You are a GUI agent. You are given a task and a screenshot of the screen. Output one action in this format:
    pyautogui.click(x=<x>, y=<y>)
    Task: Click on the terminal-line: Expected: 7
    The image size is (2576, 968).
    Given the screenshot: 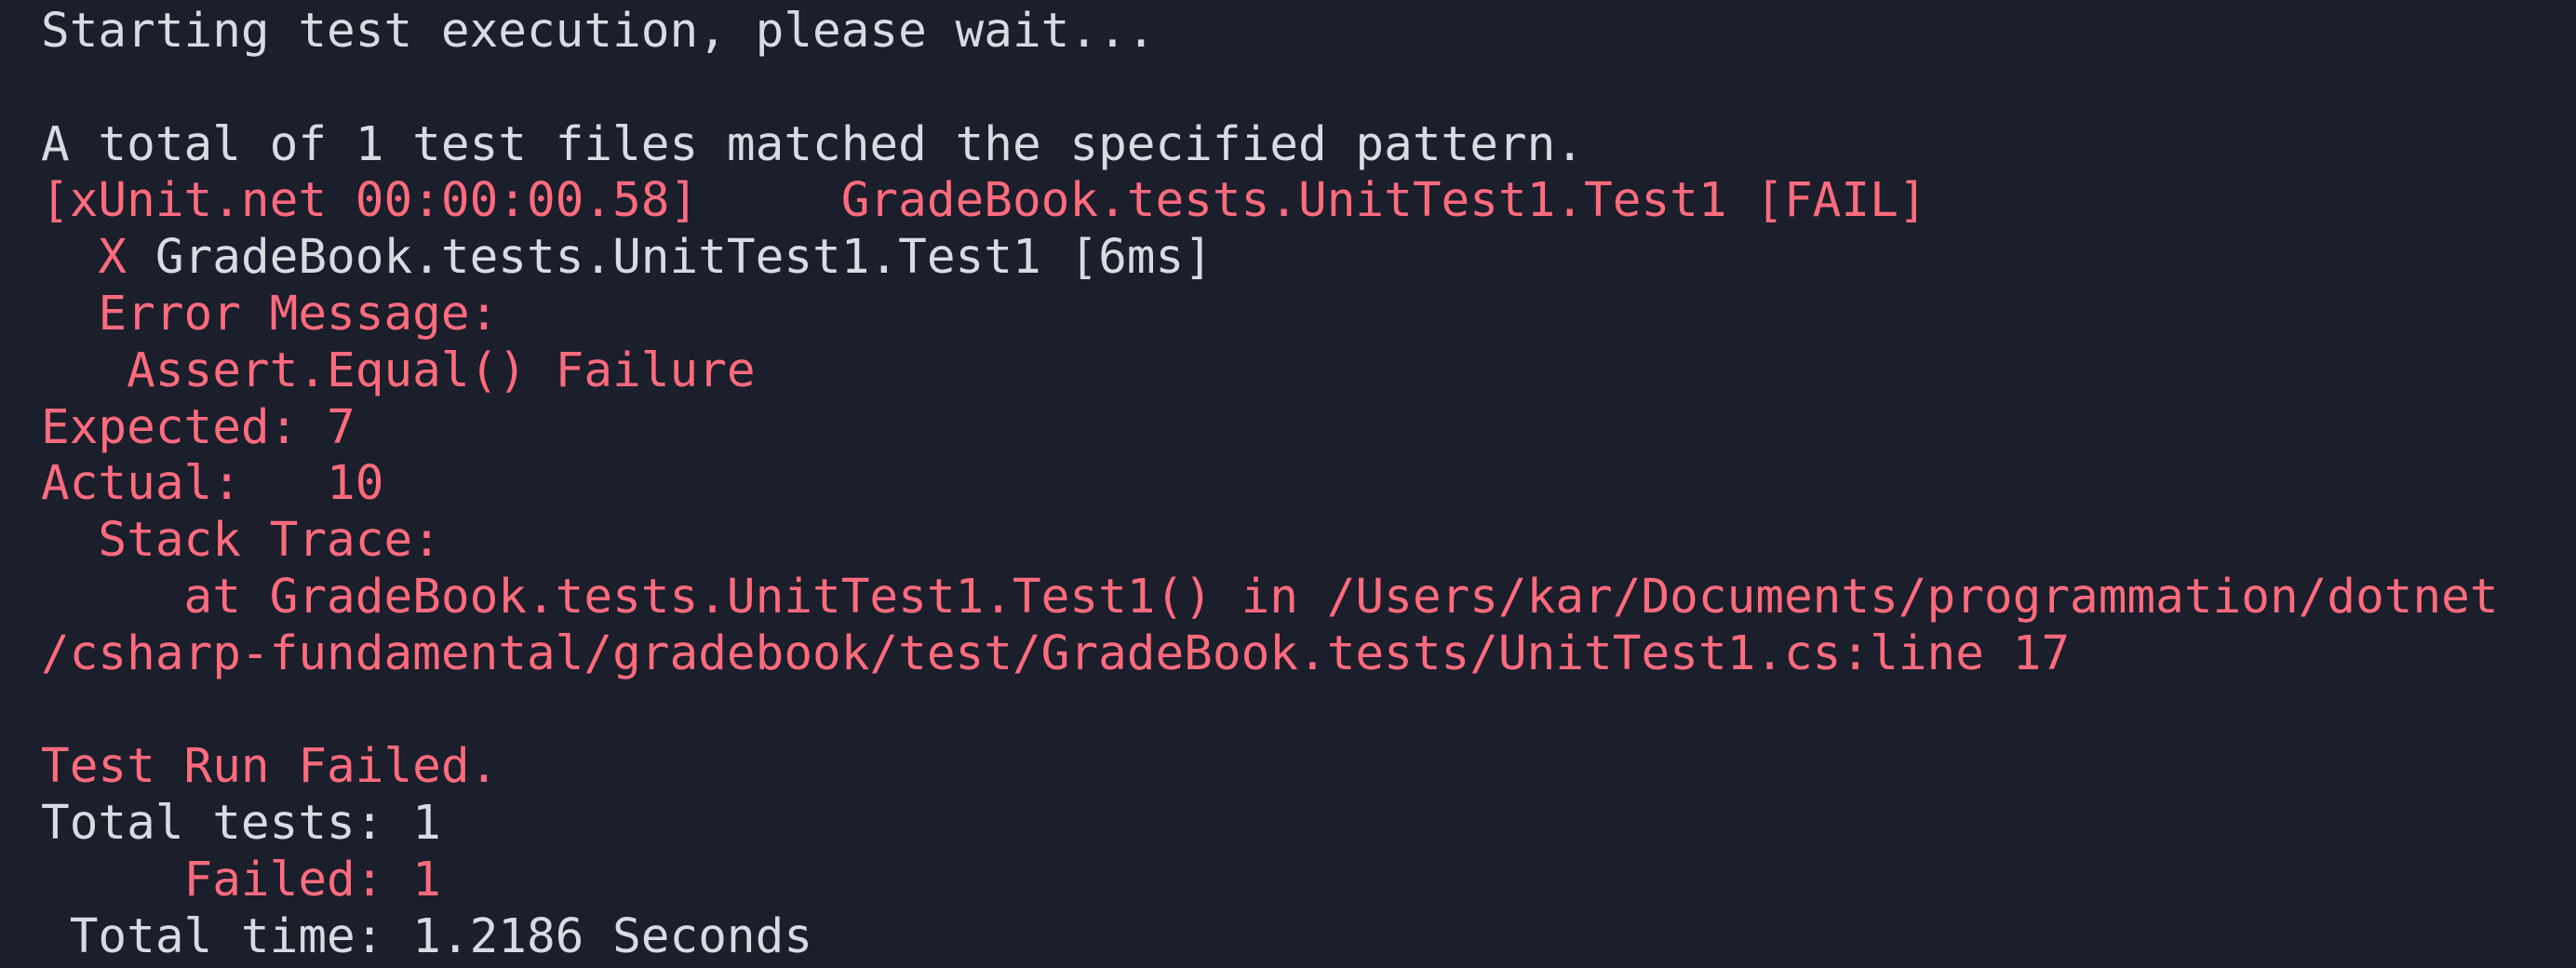 What is the action you would take?
    pyautogui.click(x=1308, y=428)
    